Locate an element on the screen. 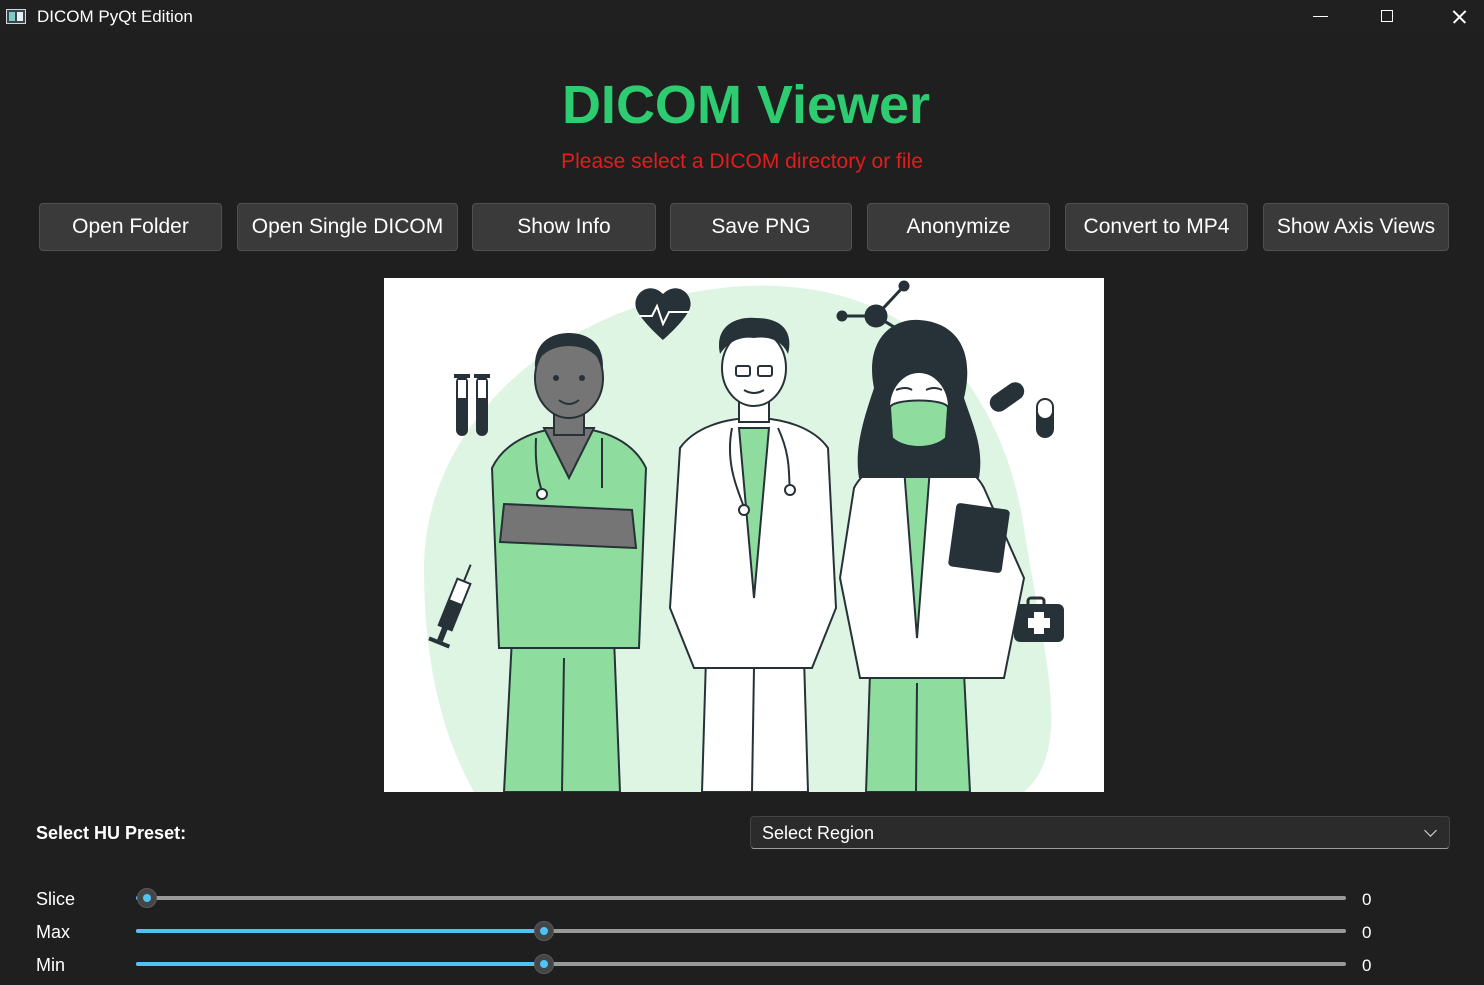 The width and height of the screenshot is (1484, 985). hu-preset-label: Select HU Preset: is located at coordinates (111, 833).